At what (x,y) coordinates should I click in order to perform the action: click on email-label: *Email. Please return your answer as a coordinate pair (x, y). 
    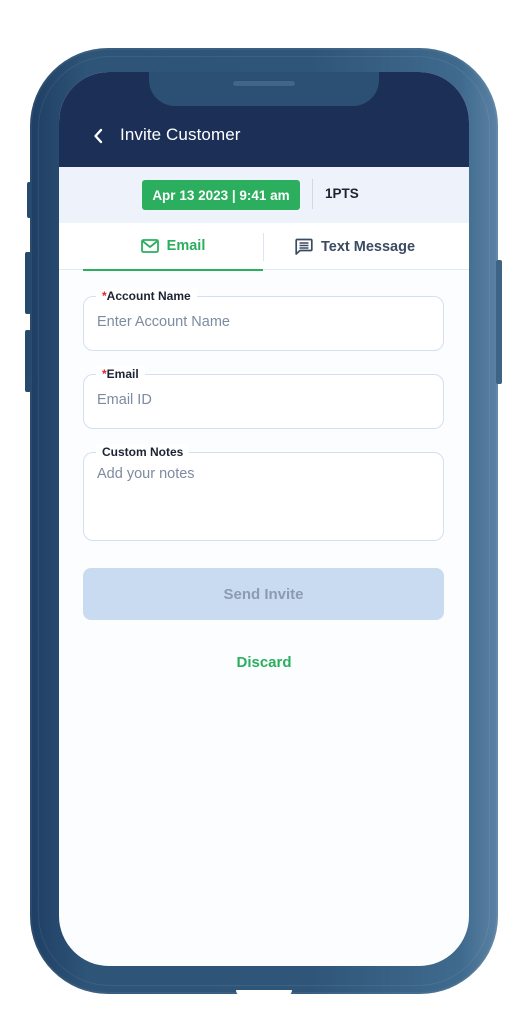
    Looking at the image, I should click on (120, 374).